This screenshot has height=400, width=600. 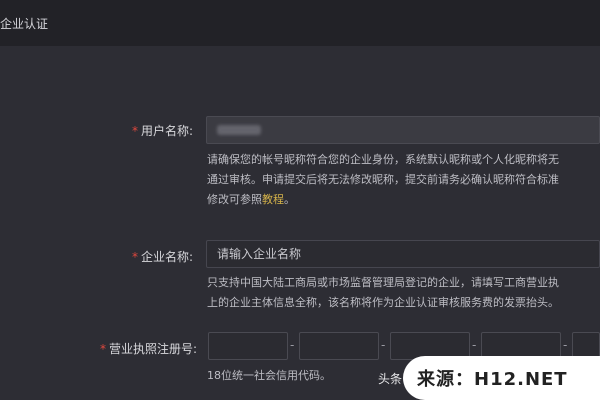 What do you see at coordinates (163, 131) in the screenshot?
I see `username-label: * 用户名称:` at bounding box center [163, 131].